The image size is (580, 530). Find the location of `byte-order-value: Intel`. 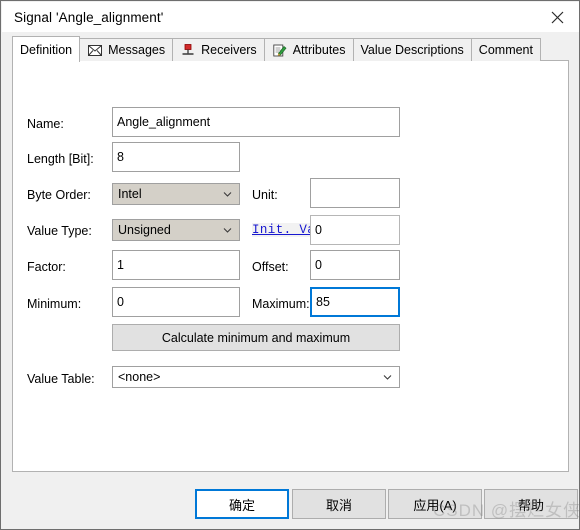

byte-order-value: Intel is located at coordinates (130, 194).